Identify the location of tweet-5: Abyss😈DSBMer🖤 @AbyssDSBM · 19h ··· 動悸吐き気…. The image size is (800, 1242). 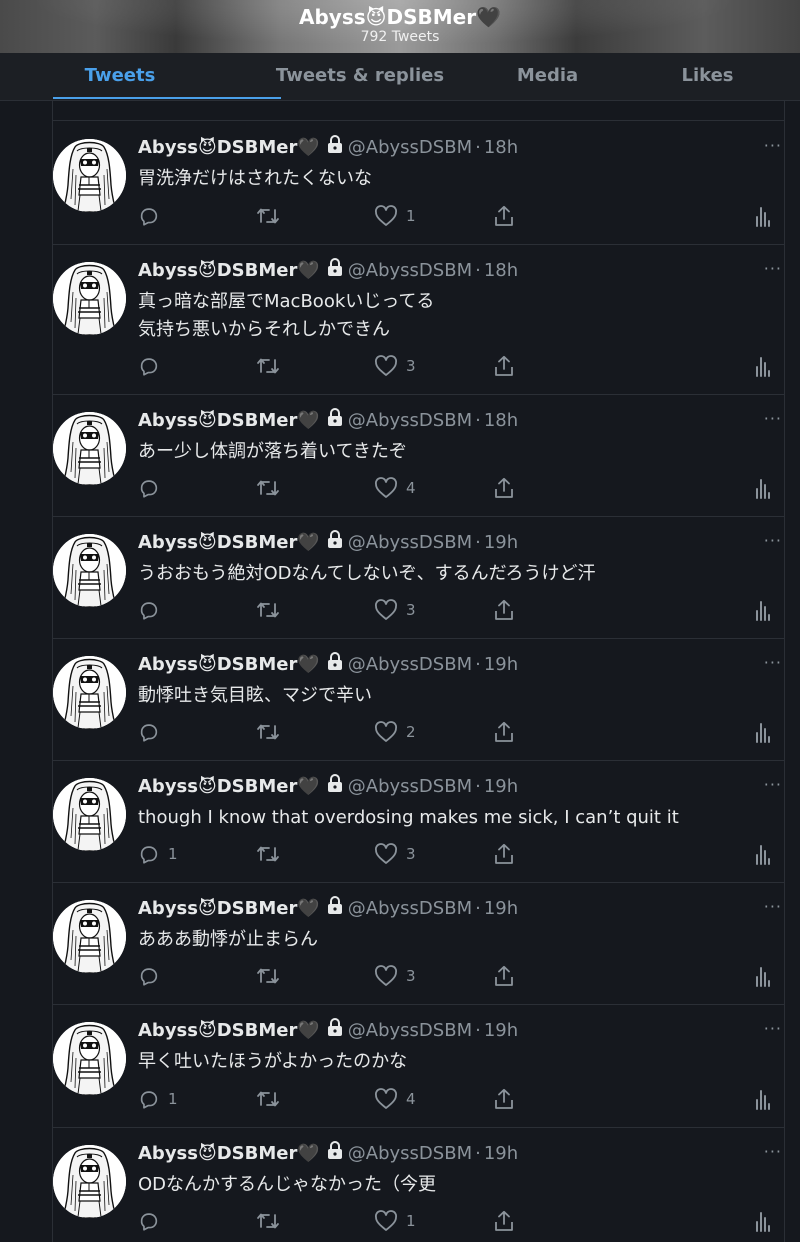
(418, 700).